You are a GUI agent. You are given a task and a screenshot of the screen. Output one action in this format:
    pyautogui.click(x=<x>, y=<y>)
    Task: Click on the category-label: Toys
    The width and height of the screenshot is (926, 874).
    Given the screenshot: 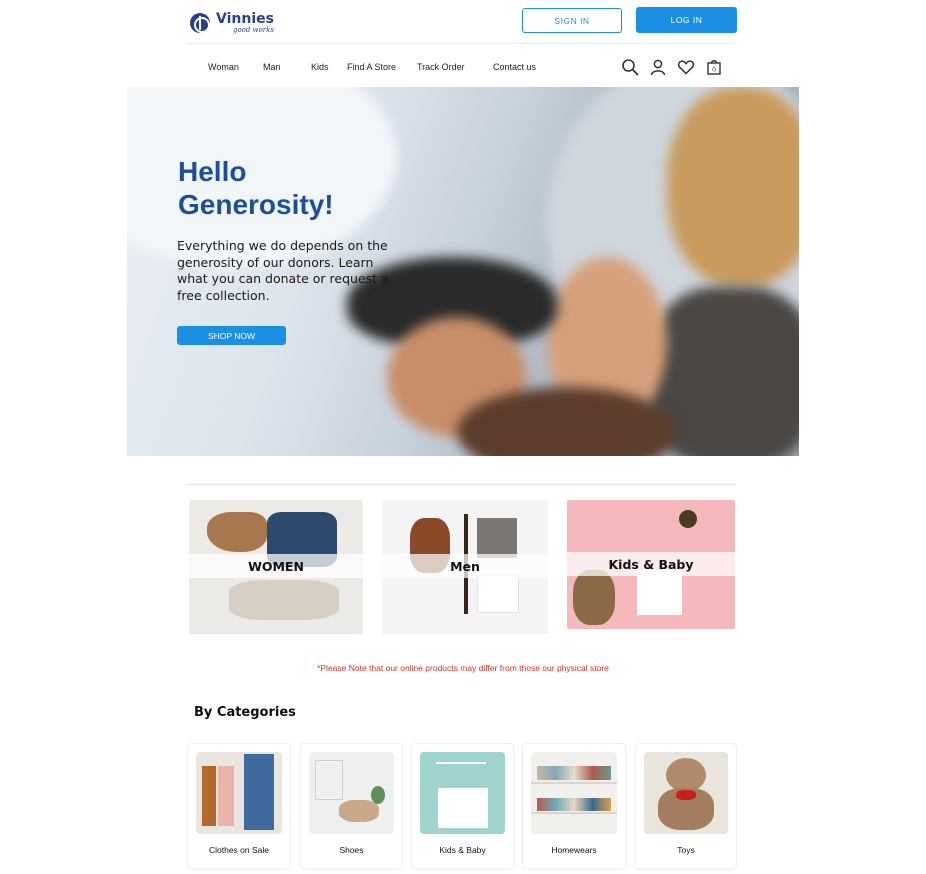 What is the action you would take?
    pyautogui.click(x=686, y=850)
    